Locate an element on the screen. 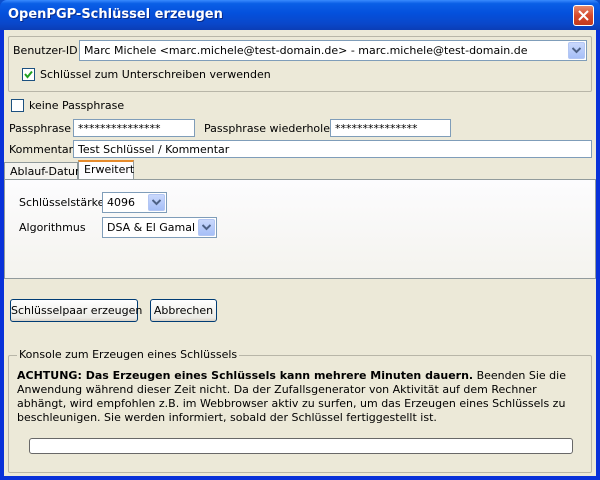  passphrase-repeat-value: *************** is located at coordinates (376, 128).